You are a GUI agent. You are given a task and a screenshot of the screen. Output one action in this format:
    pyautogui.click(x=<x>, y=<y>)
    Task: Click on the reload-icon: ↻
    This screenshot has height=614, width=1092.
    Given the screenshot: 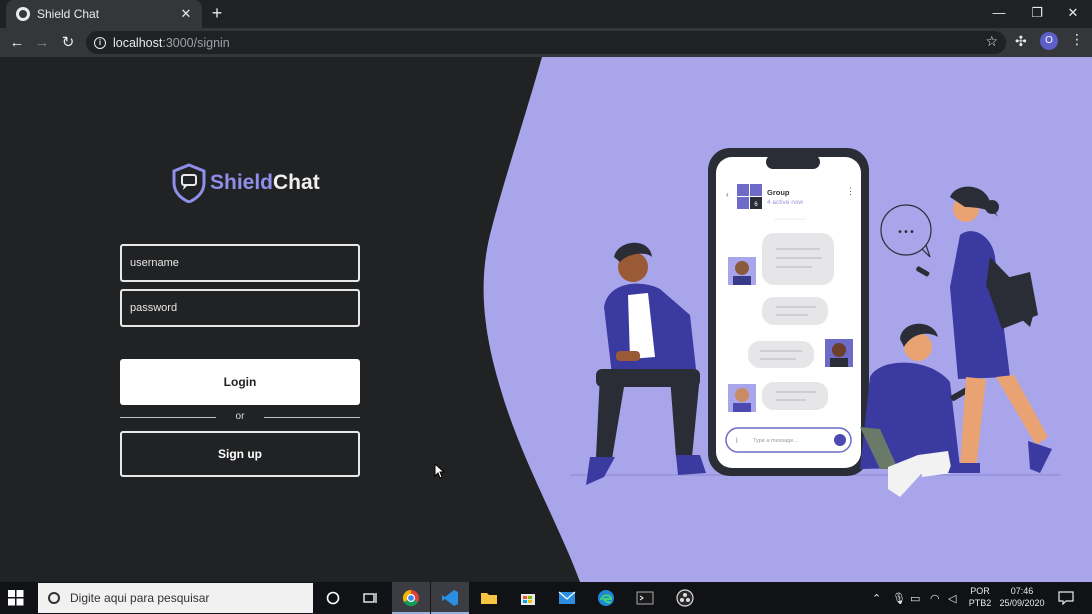 What is the action you would take?
    pyautogui.click(x=68, y=43)
    